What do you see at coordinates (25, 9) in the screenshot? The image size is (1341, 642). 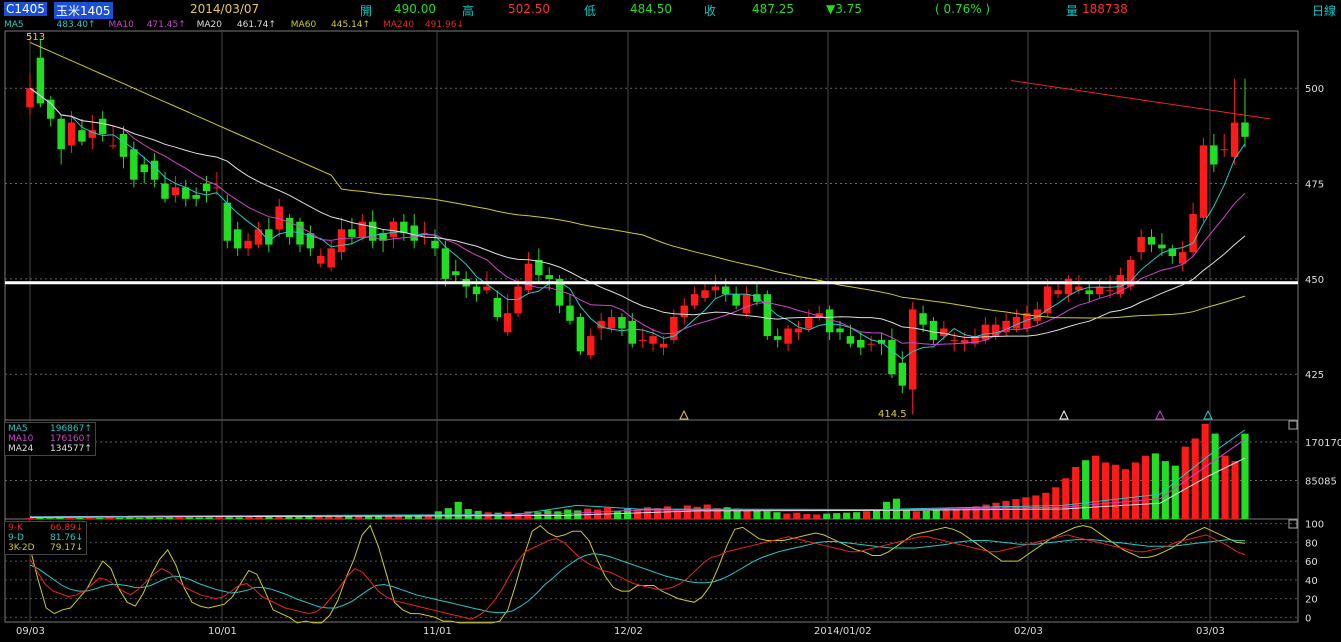 I see `symbol-code: C1405` at bounding box center [25, 9].